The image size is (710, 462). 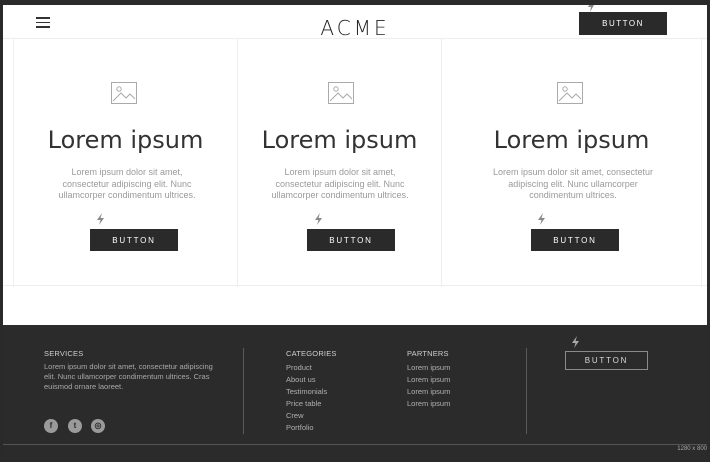 I want to click on services-heading: SERVICES, so click(x=64, y=353).